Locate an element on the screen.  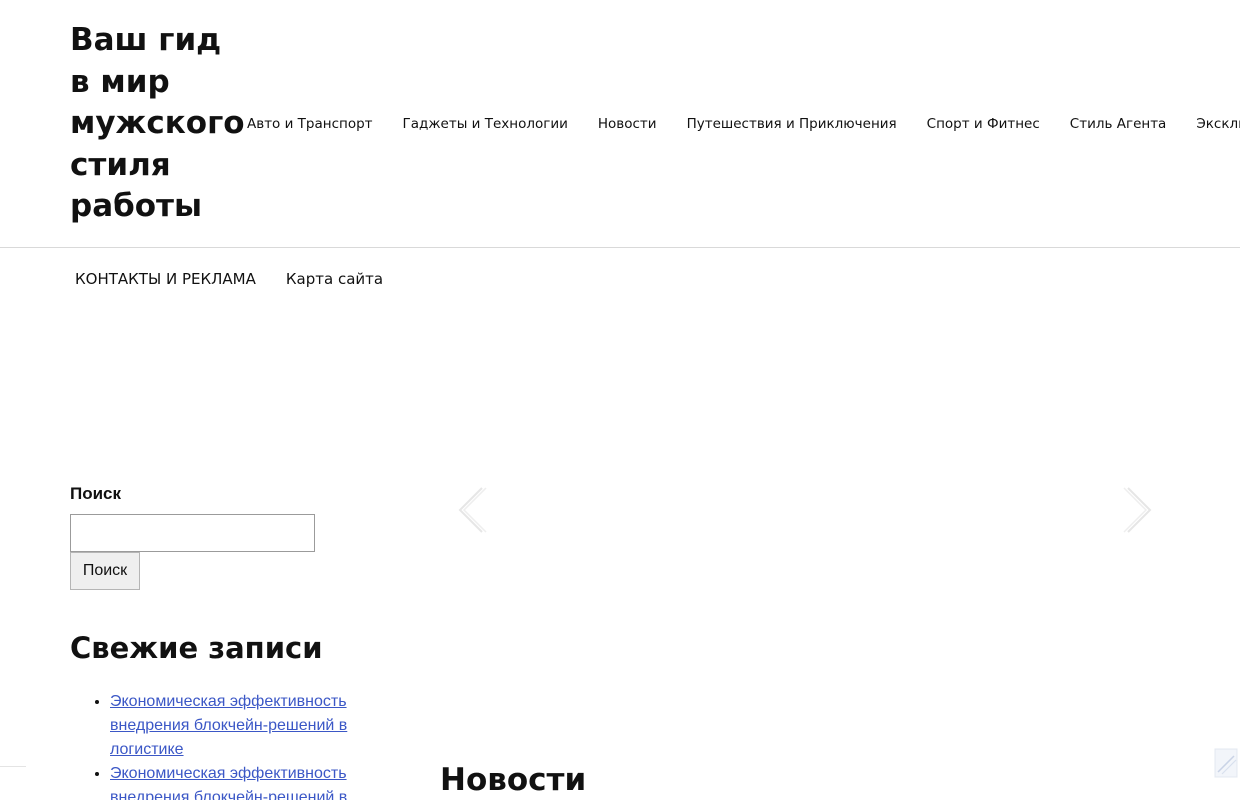
slider-prev-button is located at coordinates (473, 510).